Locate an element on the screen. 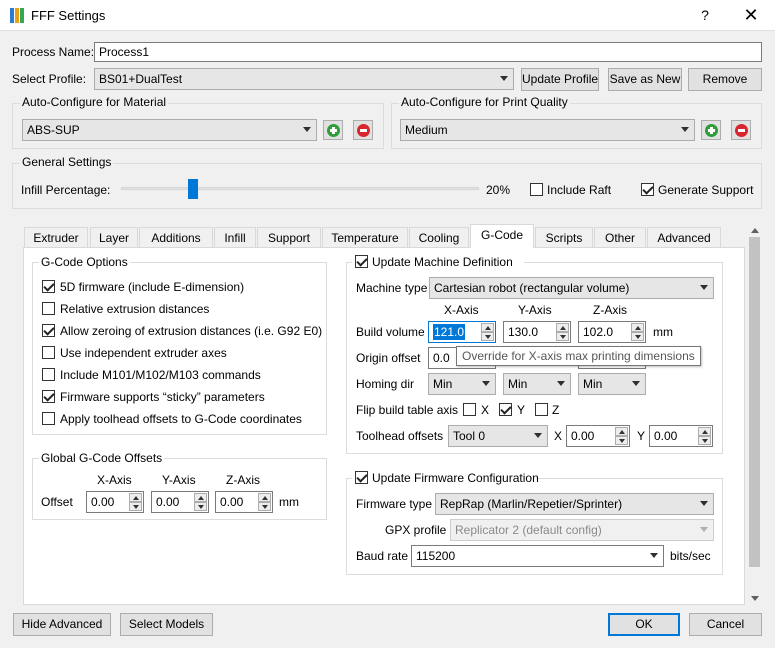 The image size is (775, 648). add-quality-button is located at coordinates (711, 130).